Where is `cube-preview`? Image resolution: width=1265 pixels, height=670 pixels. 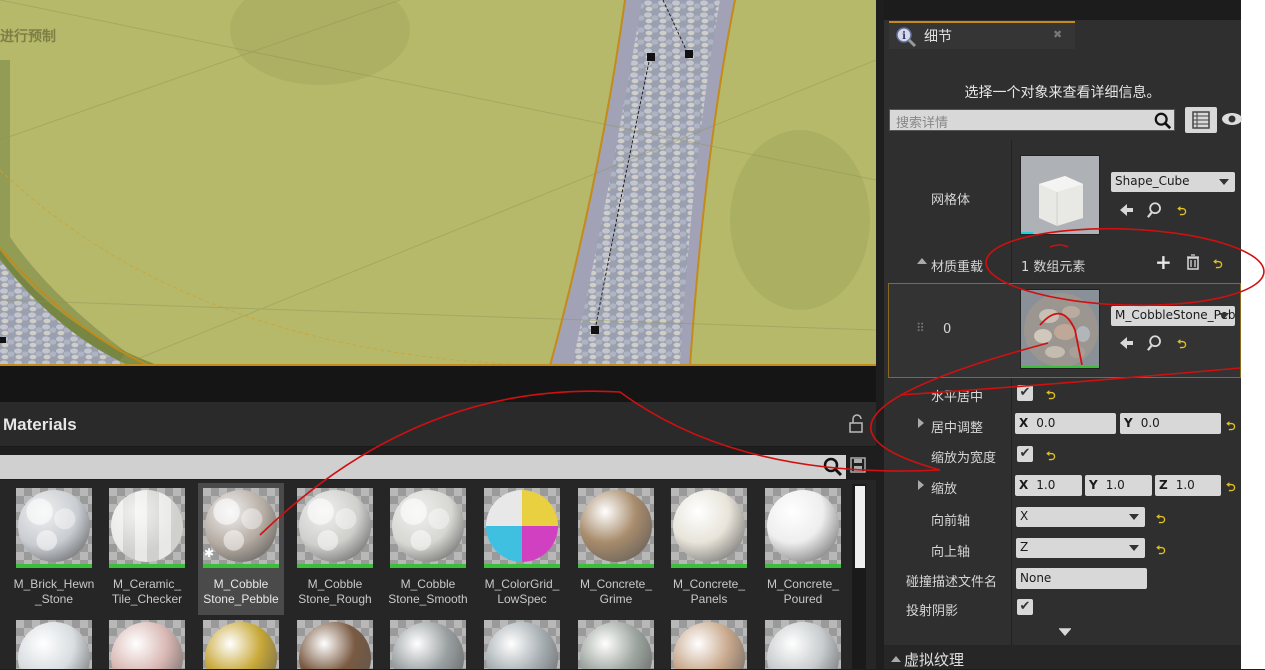
cube-preview is located at coordinates (1060, 195).